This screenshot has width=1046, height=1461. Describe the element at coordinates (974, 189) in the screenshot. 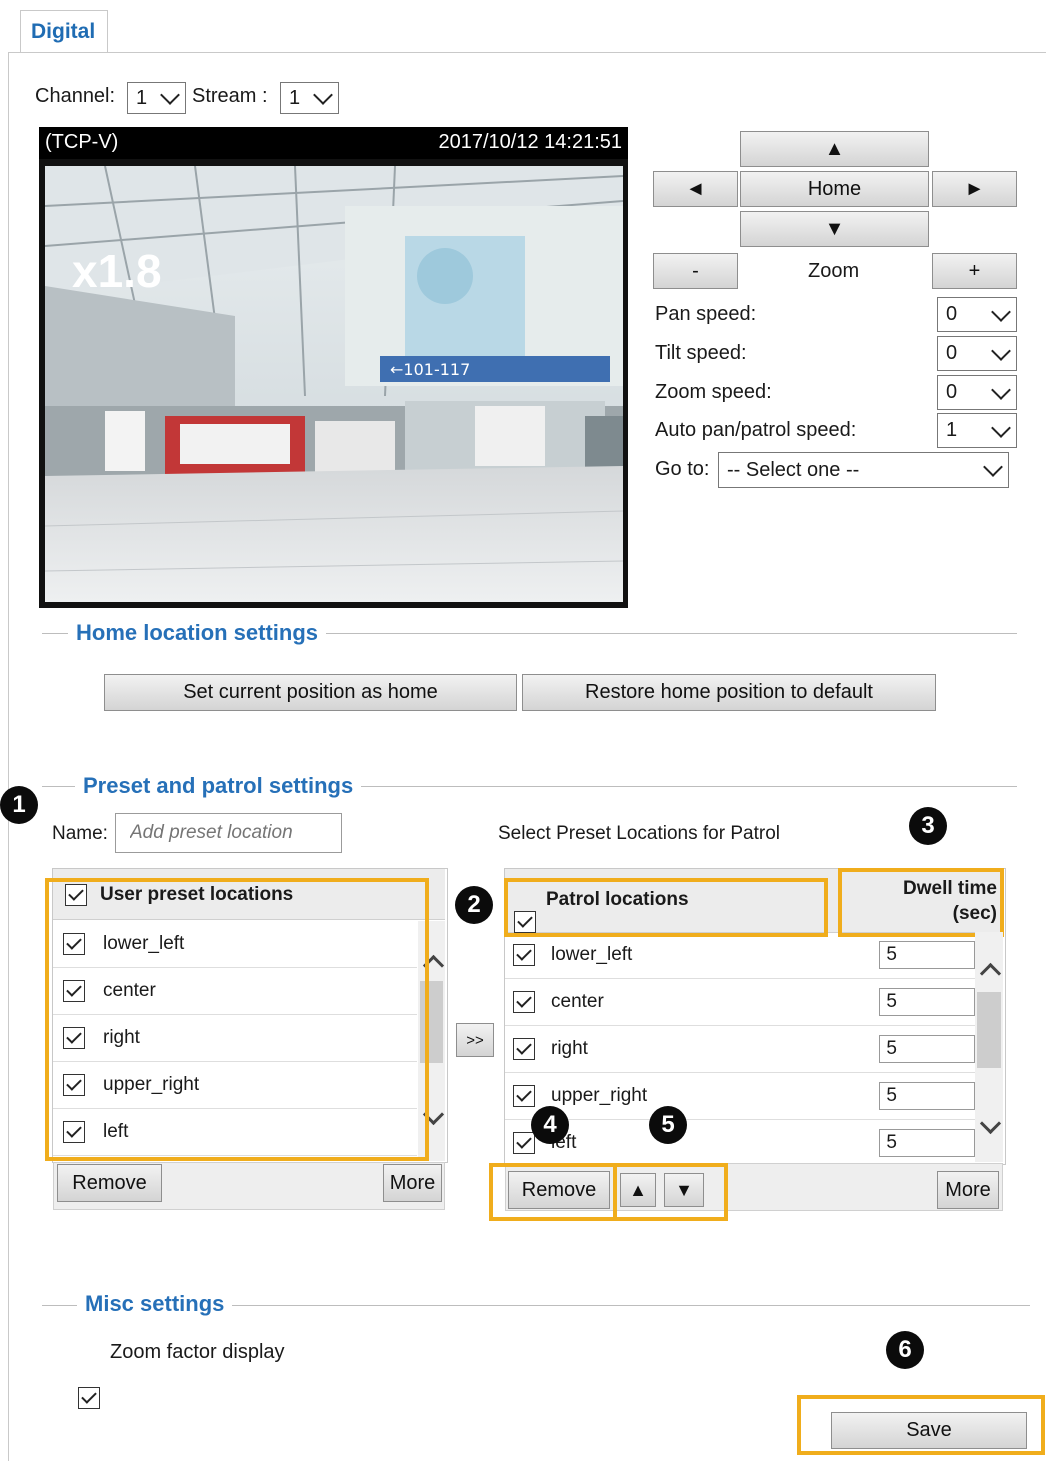

I see `pan-right-button: ►` at that location.